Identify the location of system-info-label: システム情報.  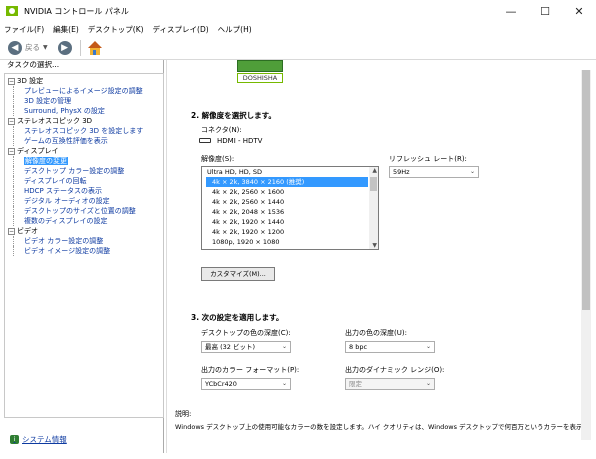
(44, 439).